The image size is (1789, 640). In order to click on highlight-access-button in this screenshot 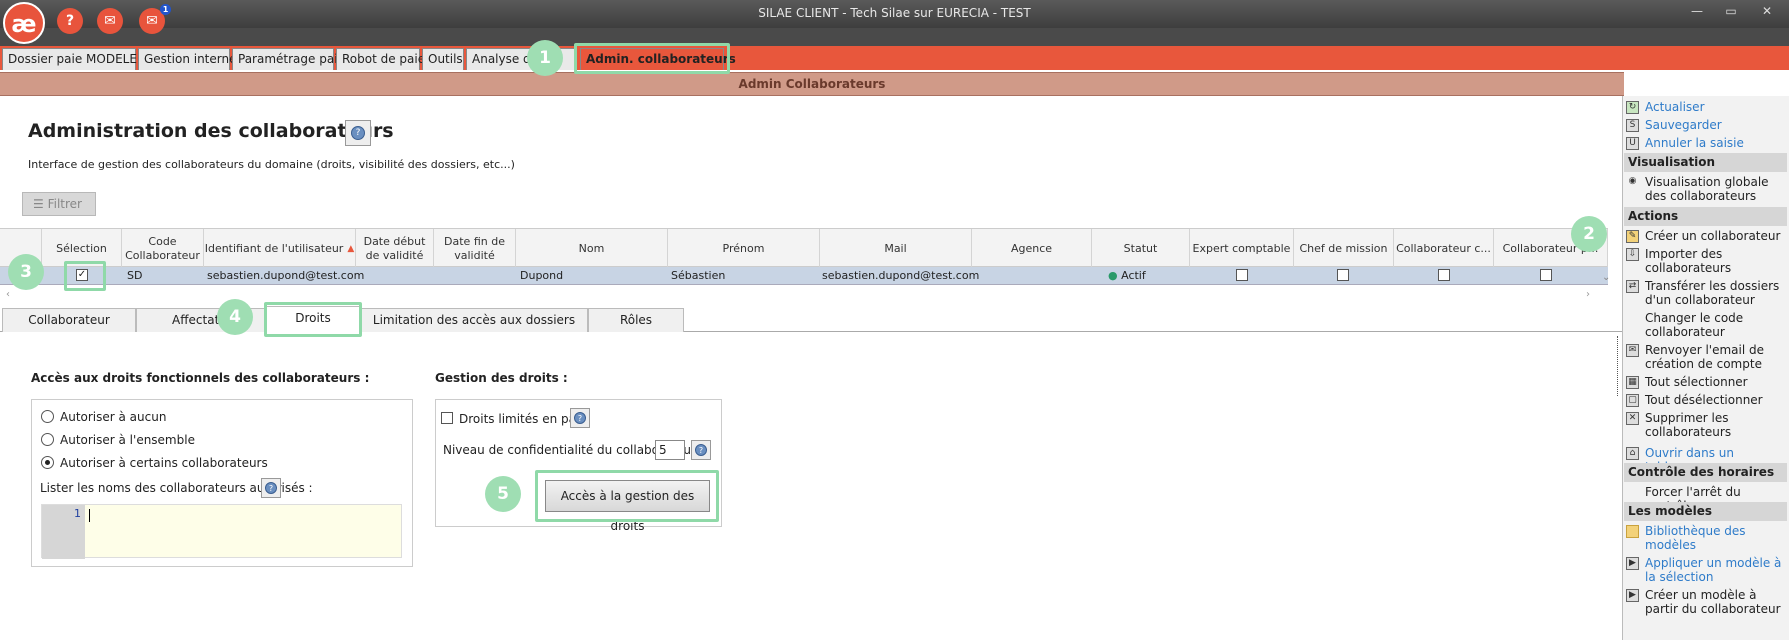, I will do `click(627, 496)`.